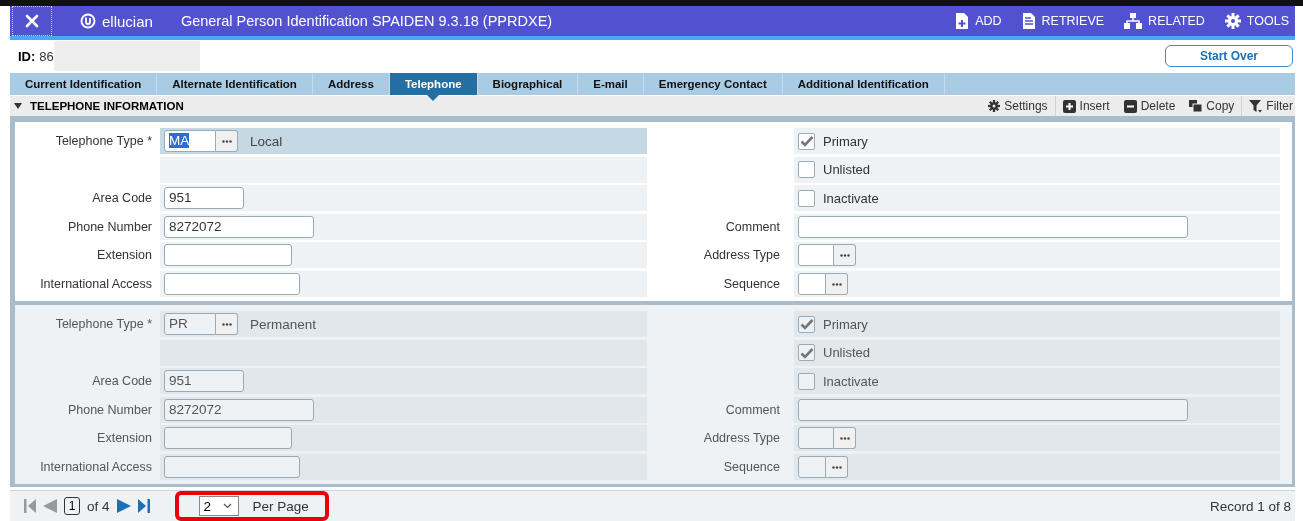 This screenshot has width=1303, height=521. Describe the element at coordinates (611, 84) in the screenshot. I see `tab: E-mail` at that location.